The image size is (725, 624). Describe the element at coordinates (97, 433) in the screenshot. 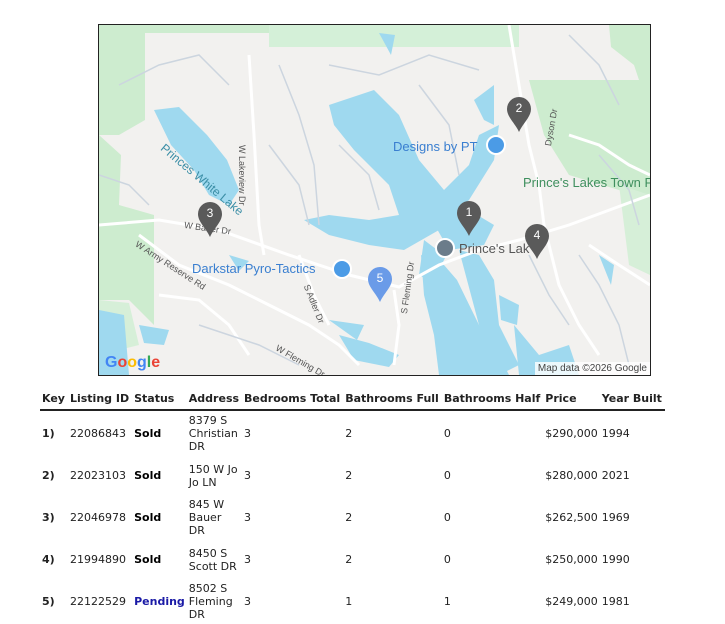

I see `listing-id: 22086843` at that location.